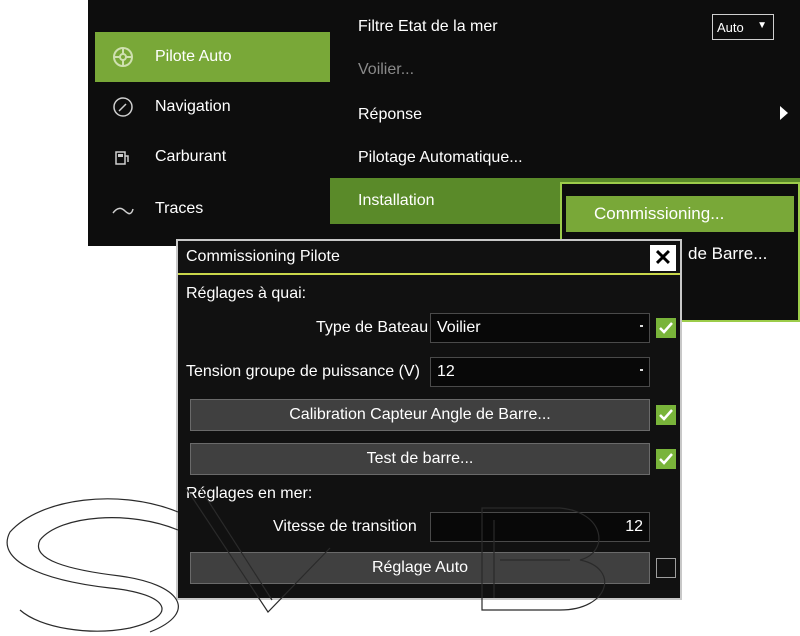 Image resolution: width=800 pixels, height=636 pixels. Describe the element at coordinates (762, 25) in the screenshot. I see `chevron-down-icon: ▼` at that location.